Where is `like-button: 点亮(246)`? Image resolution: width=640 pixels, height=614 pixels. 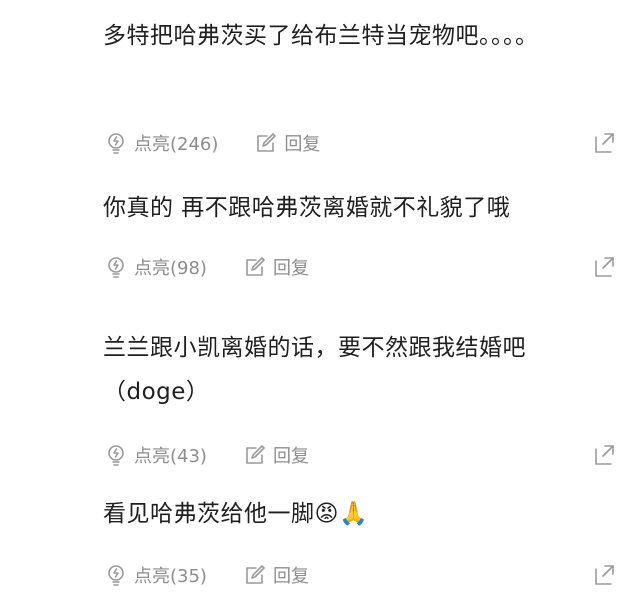 like-button: 点亮(246) is located at coordinates (161, 143).